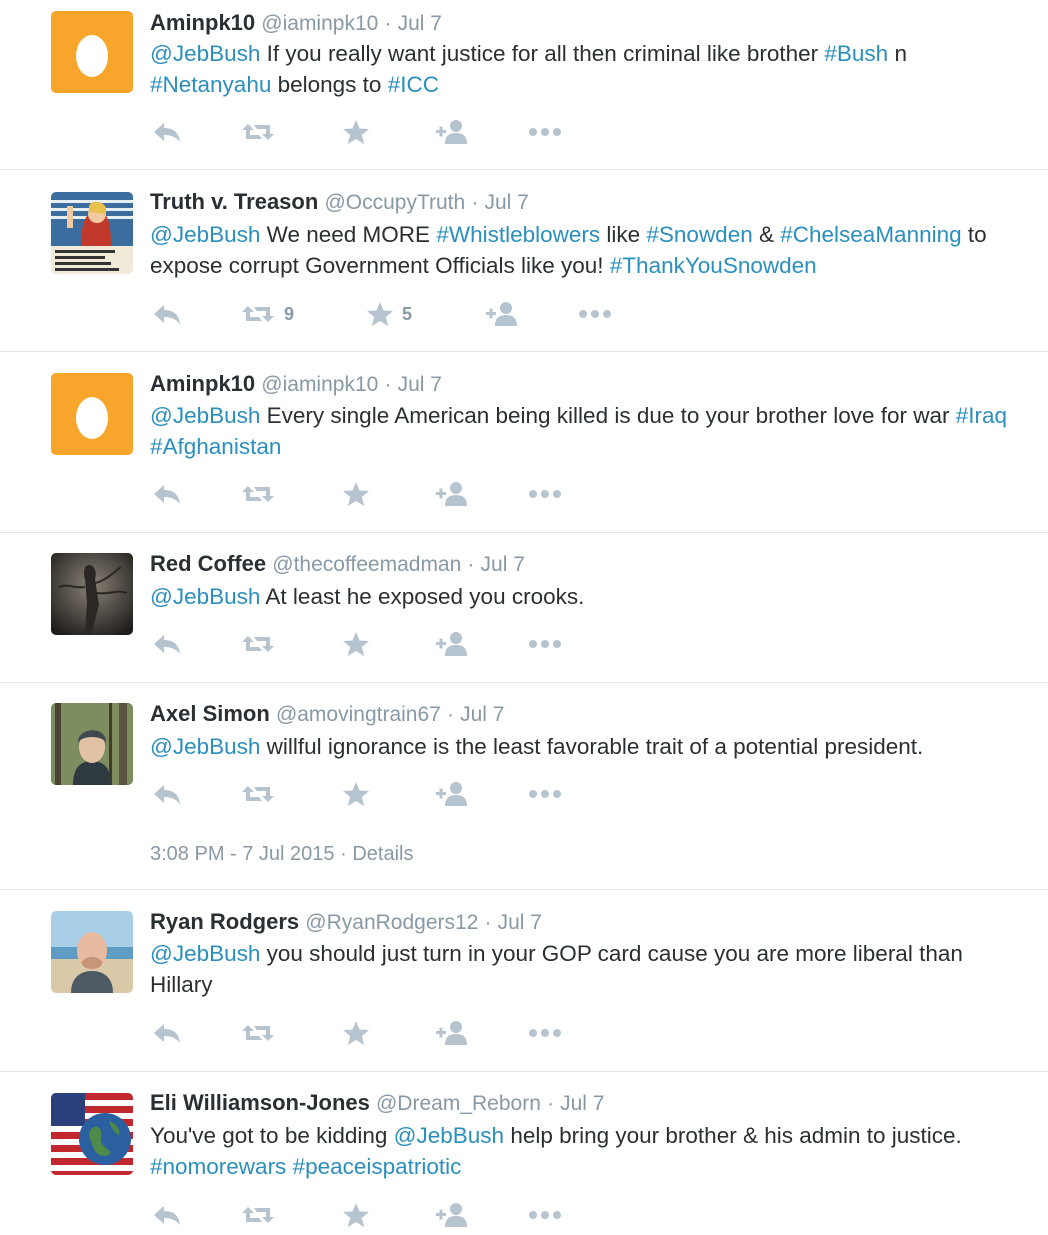  What do you see at coordinates (389, 314) in the screenshot?
I see `favorite-button: 5` at bounding box center [389, 314].